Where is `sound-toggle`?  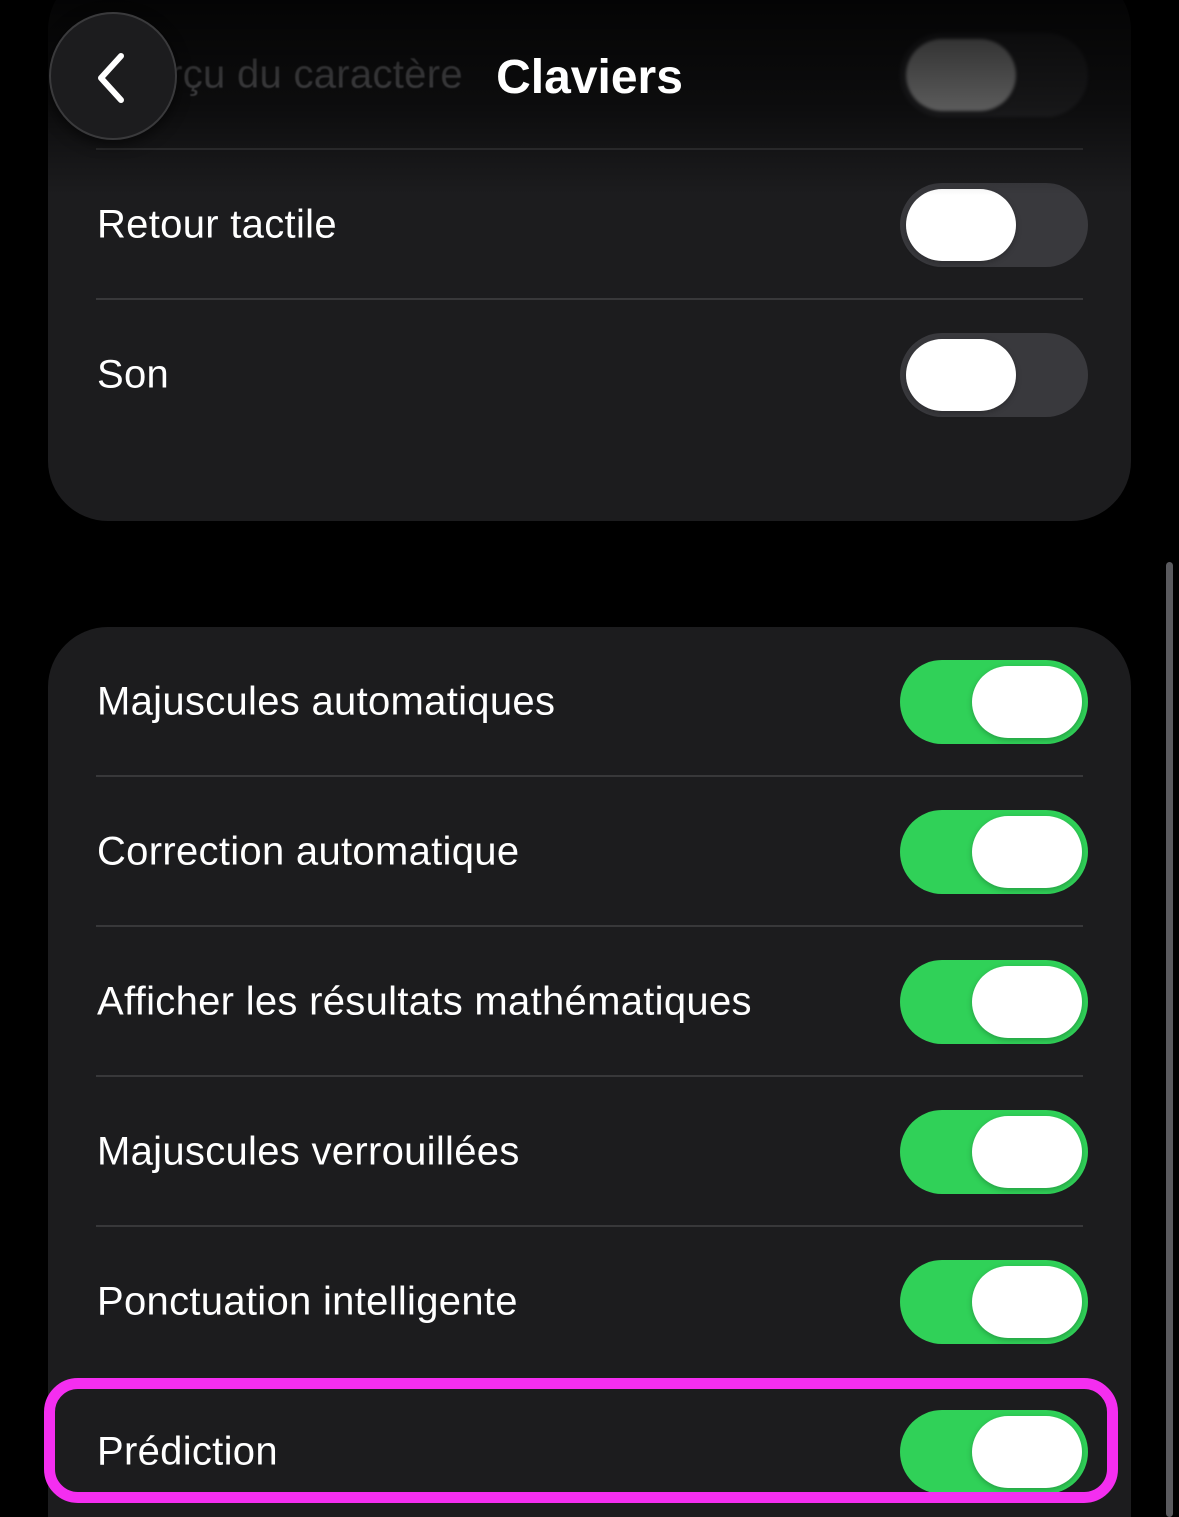
sound-toggle is located at coordinates (994, 375).